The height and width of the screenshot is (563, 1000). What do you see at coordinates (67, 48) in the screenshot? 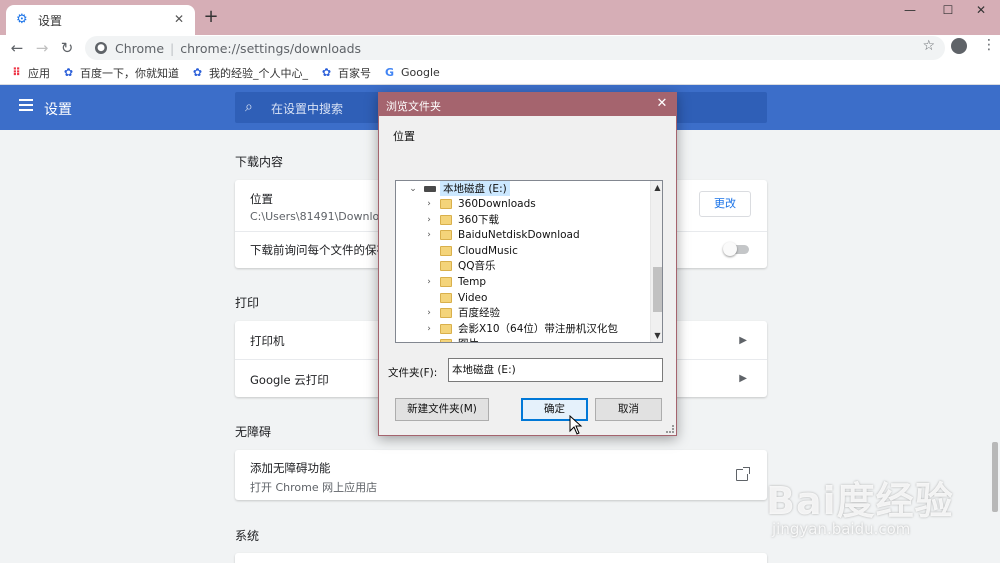
I see `reload-icon: ↻` at bounding box center [67, 48].